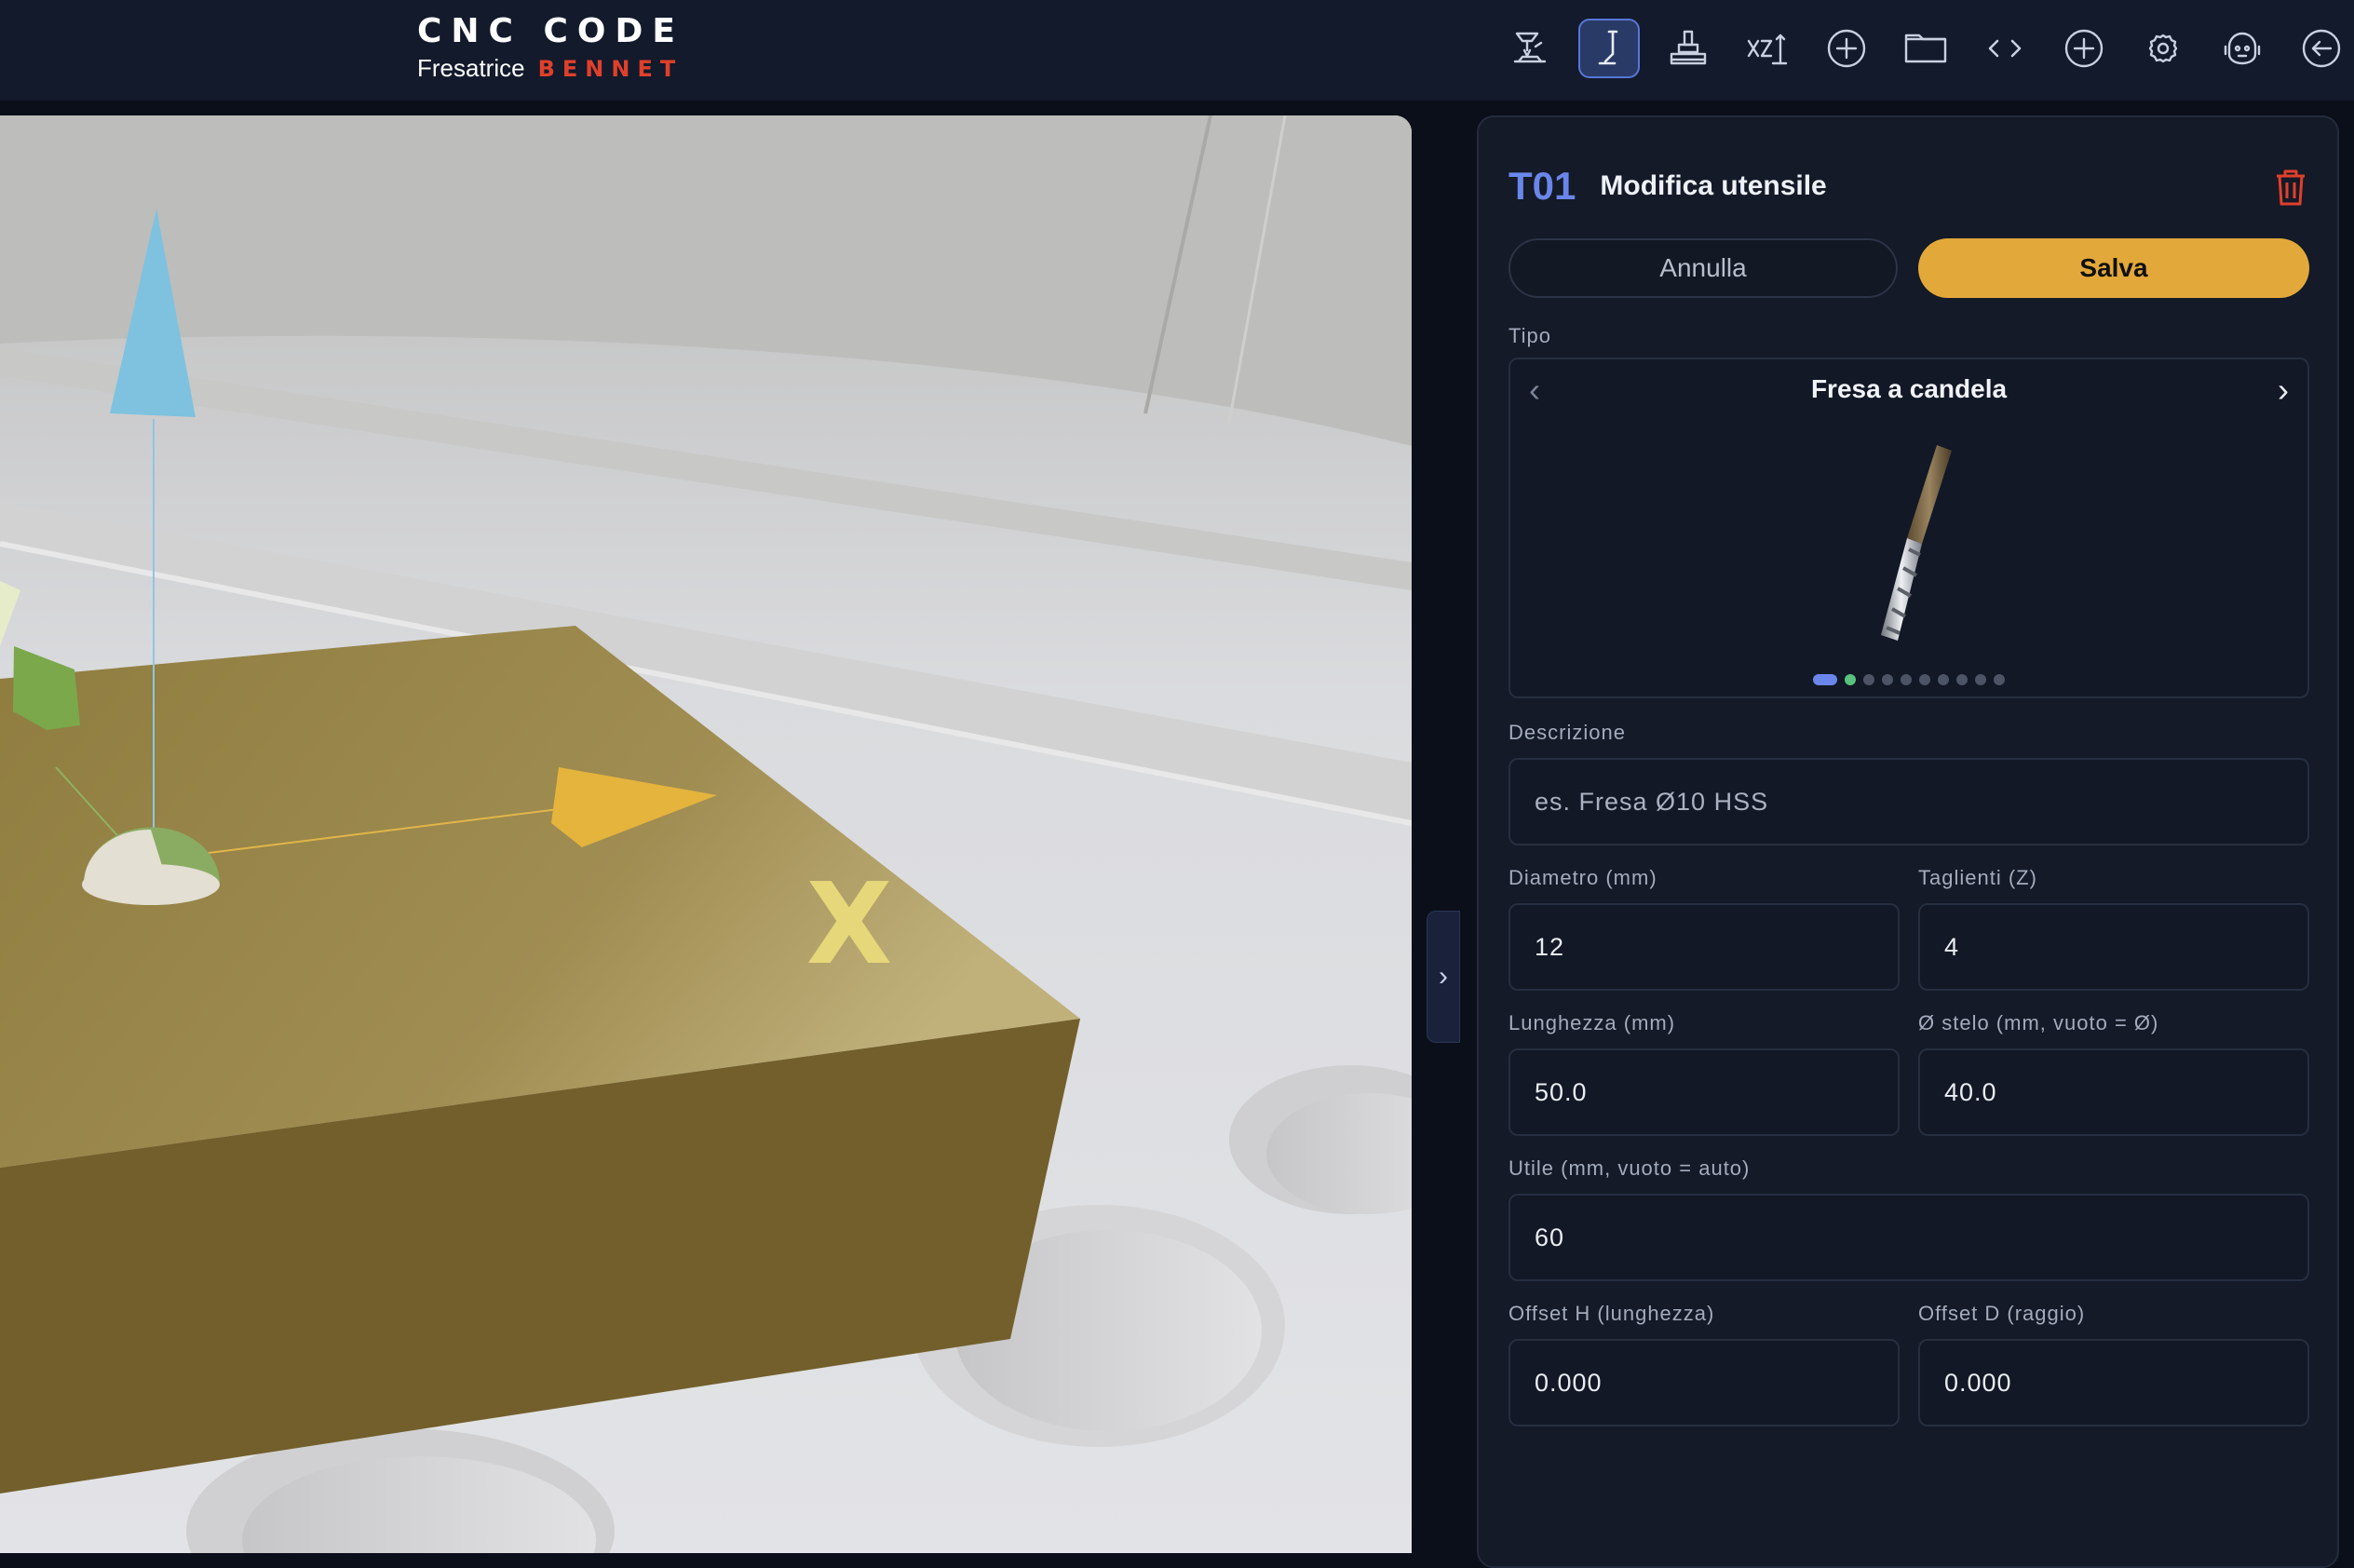 The width and height of the screenshot is (2354, 1568). What do you see at coordinates (1177, 50) in the screenshot?
I see `top-bar: CNC CODE Fresatrice BENNET` at bounding box center [1177, 50].